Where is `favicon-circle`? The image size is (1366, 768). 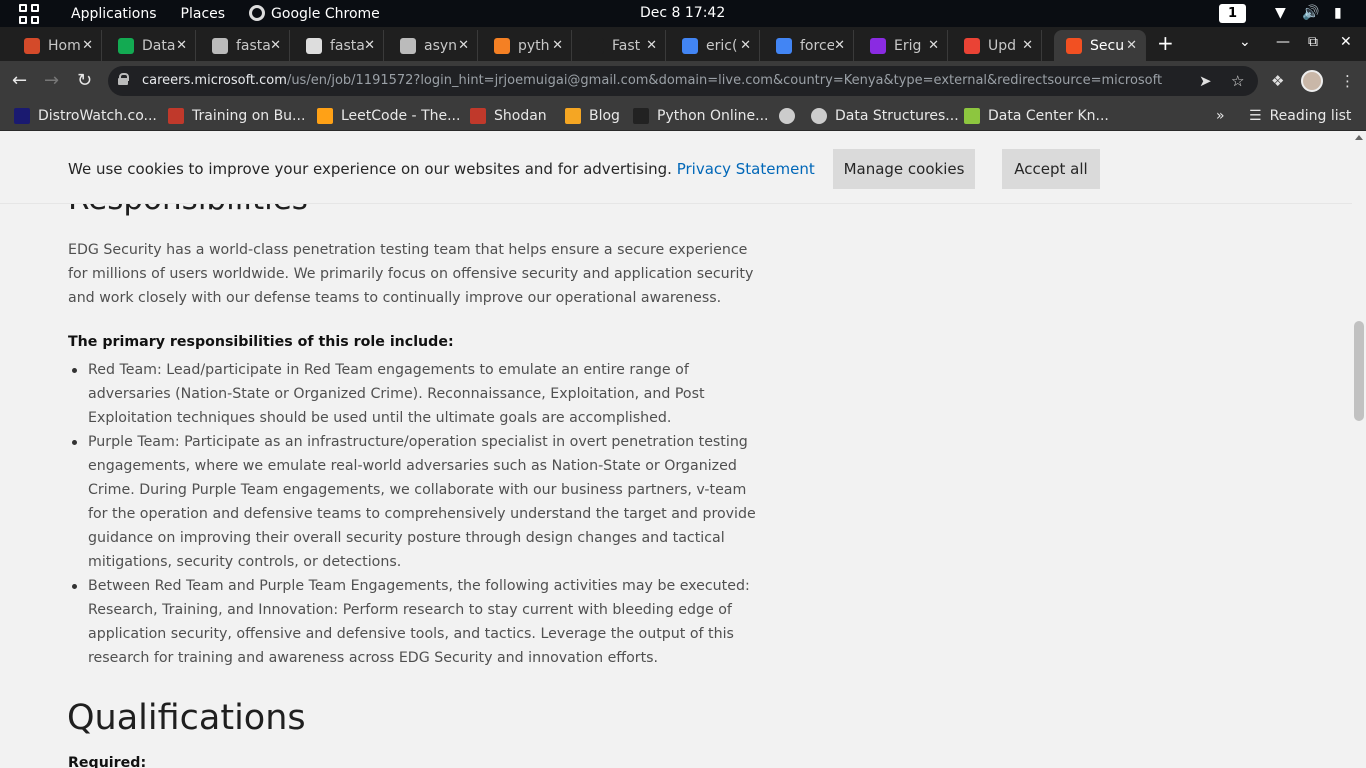 favicon-circle is located at coordinates (314, 45).